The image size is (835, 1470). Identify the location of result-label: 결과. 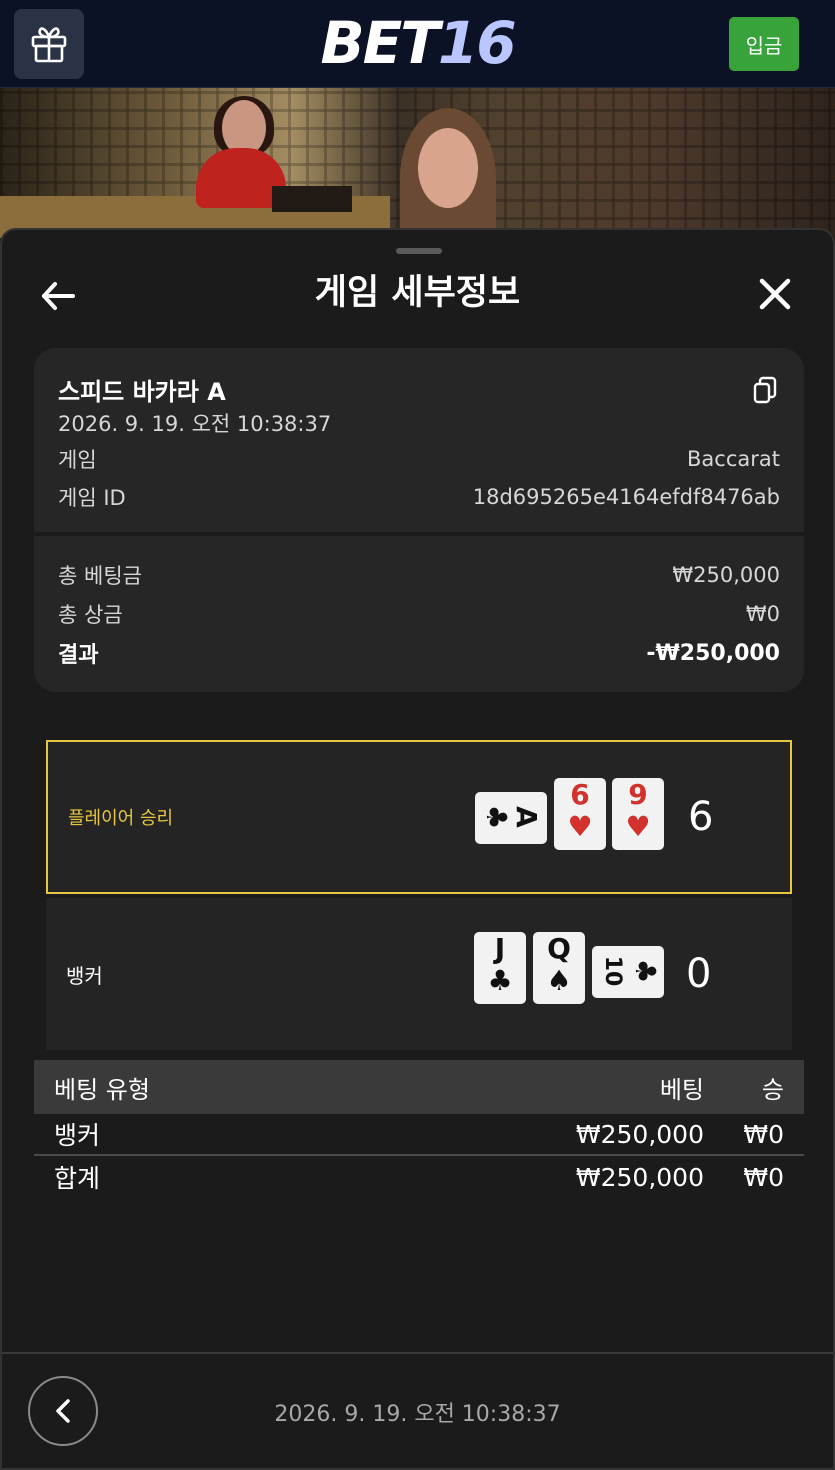
(78, 655).